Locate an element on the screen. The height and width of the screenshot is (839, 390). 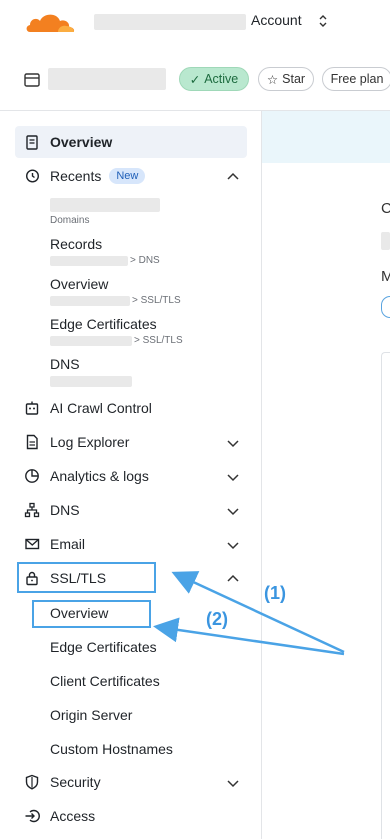
pie-chart-icon is located at coordinates (32, 476).